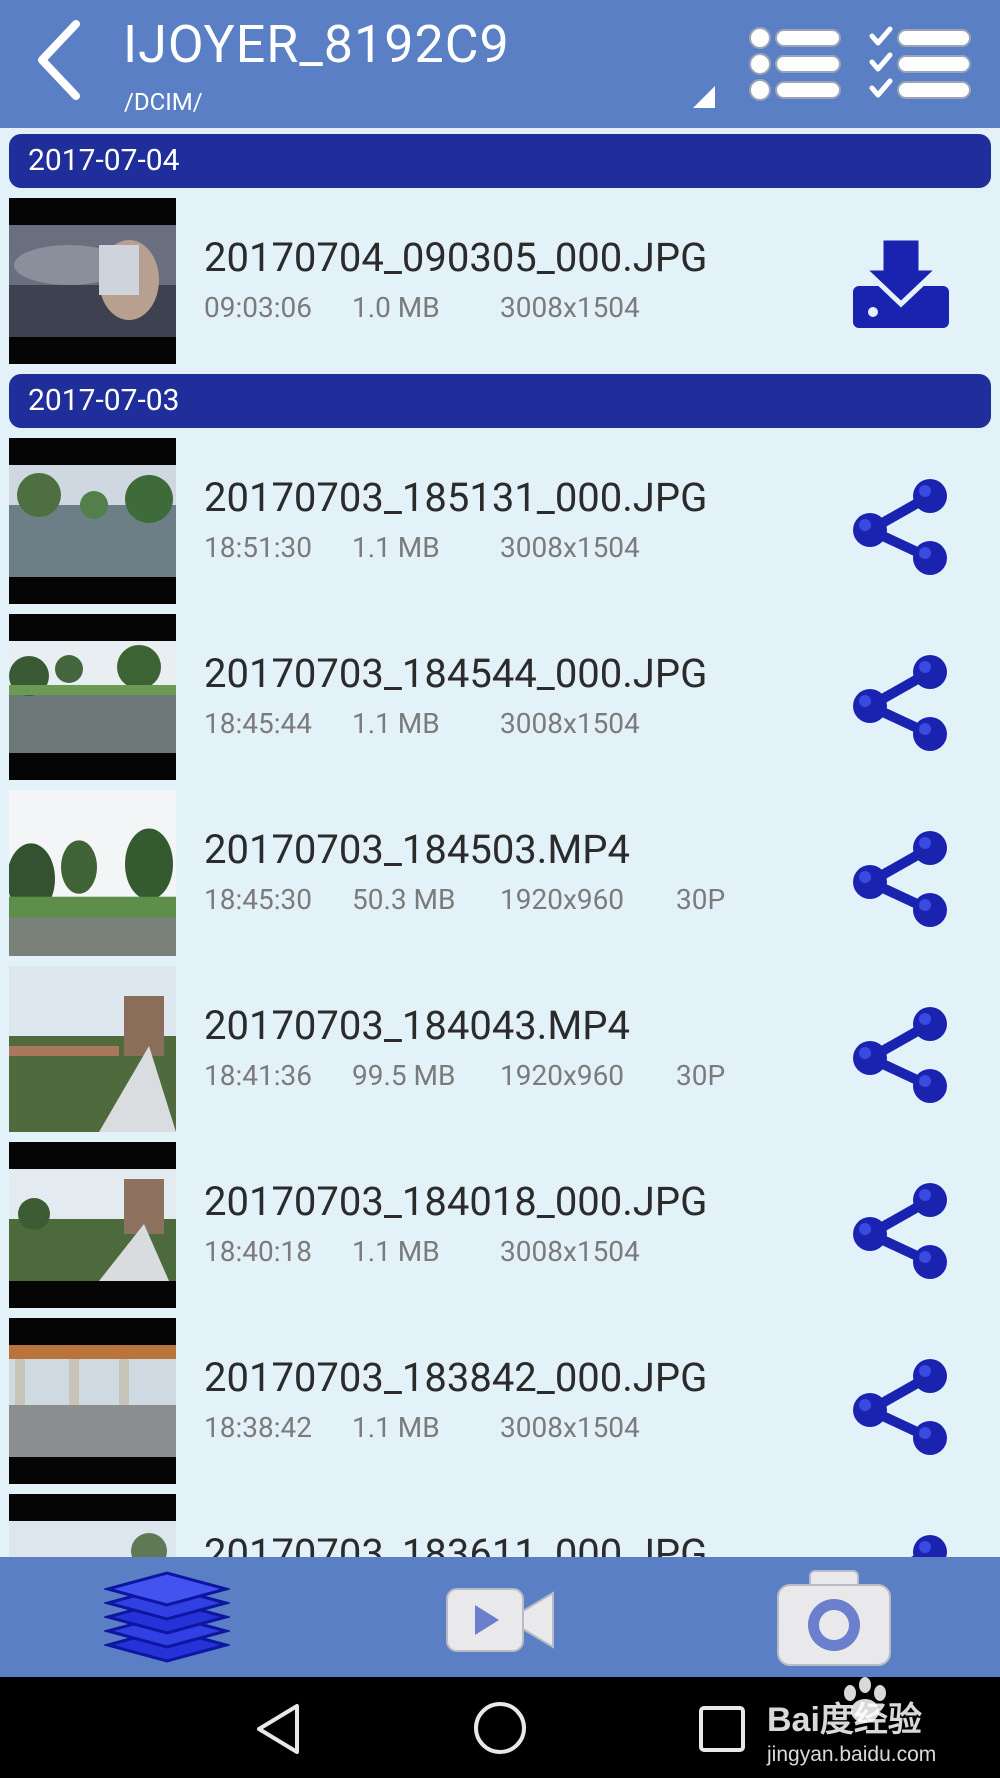  What do you see at coordinates (456, 1201) in the screenshot?
I see `file-name: 20170703_184018_000.JPG` at bounding box center [456, 1201].